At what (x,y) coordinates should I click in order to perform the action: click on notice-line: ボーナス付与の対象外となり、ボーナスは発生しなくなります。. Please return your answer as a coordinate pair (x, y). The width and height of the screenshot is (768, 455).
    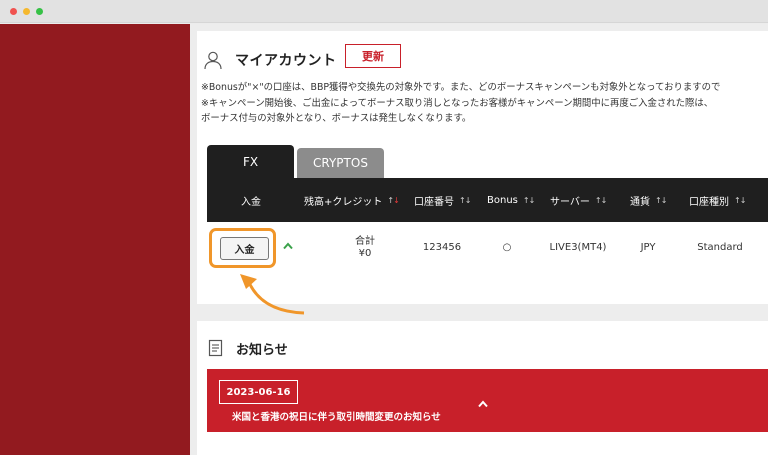
    Looking at the image, I should click on (336, 118).